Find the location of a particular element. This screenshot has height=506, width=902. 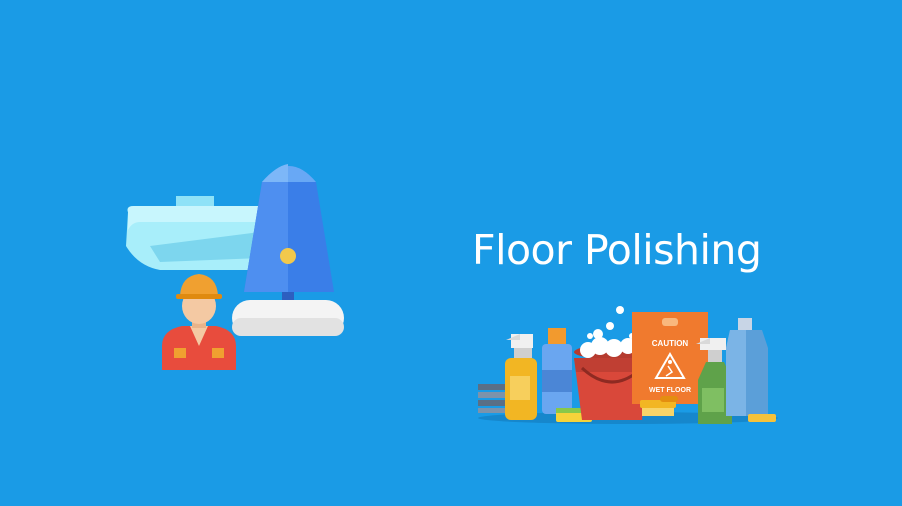

sign-wet-floor-text: WET FLOOR is located at coordinates (670, 390).